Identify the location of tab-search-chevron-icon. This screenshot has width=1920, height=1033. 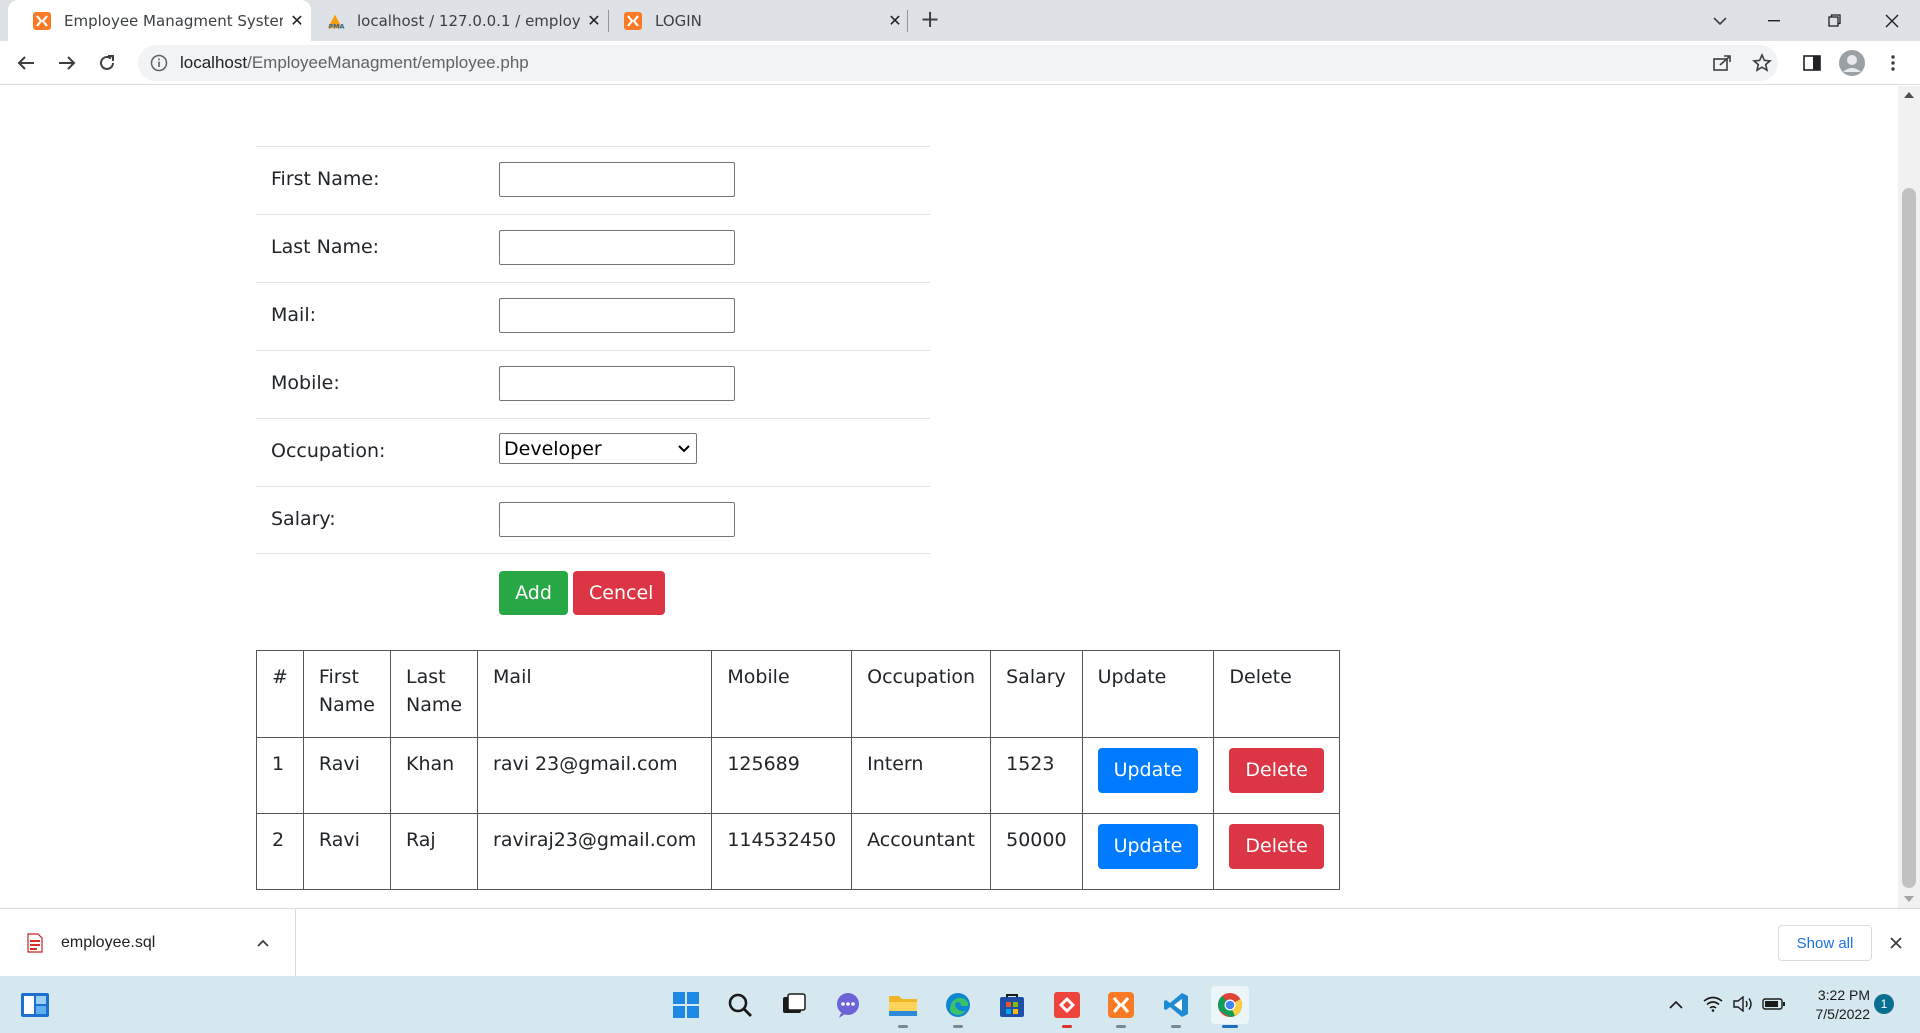
(1720, 20).